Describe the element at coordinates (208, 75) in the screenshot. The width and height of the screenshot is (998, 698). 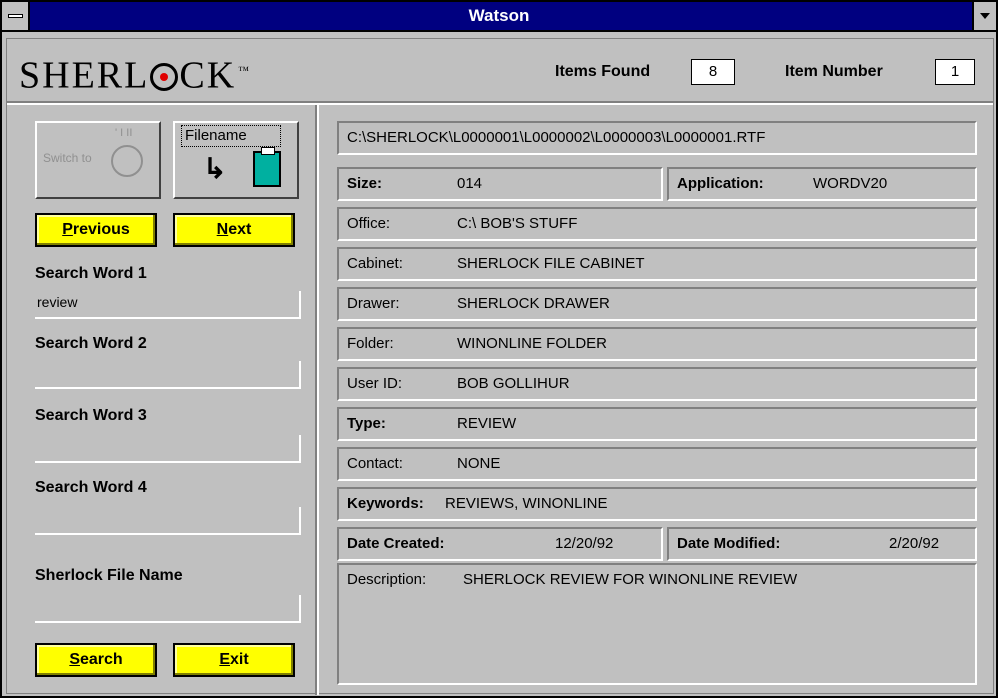
I see `logo-text-right: CK` at that location.